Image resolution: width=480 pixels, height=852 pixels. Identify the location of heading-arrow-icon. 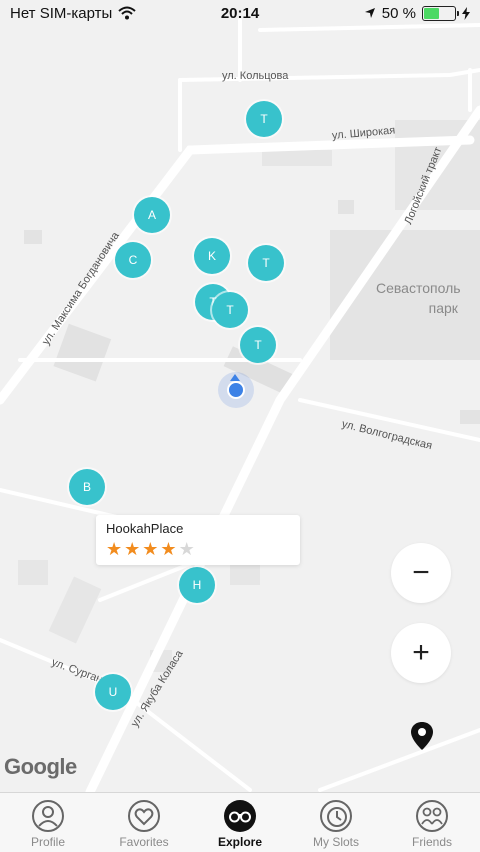
(235, 377).